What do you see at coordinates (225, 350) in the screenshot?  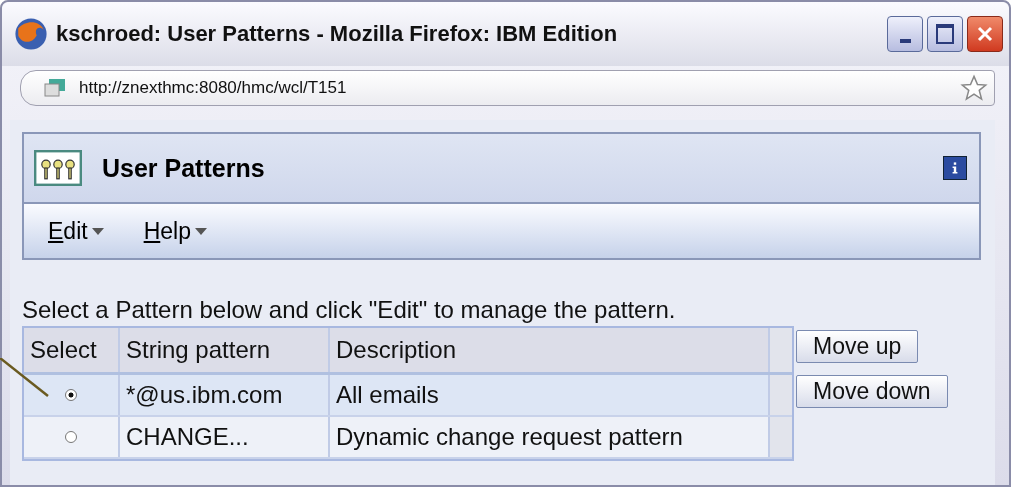 I see `column-header: String pattern` at bounding box center [225, 350].